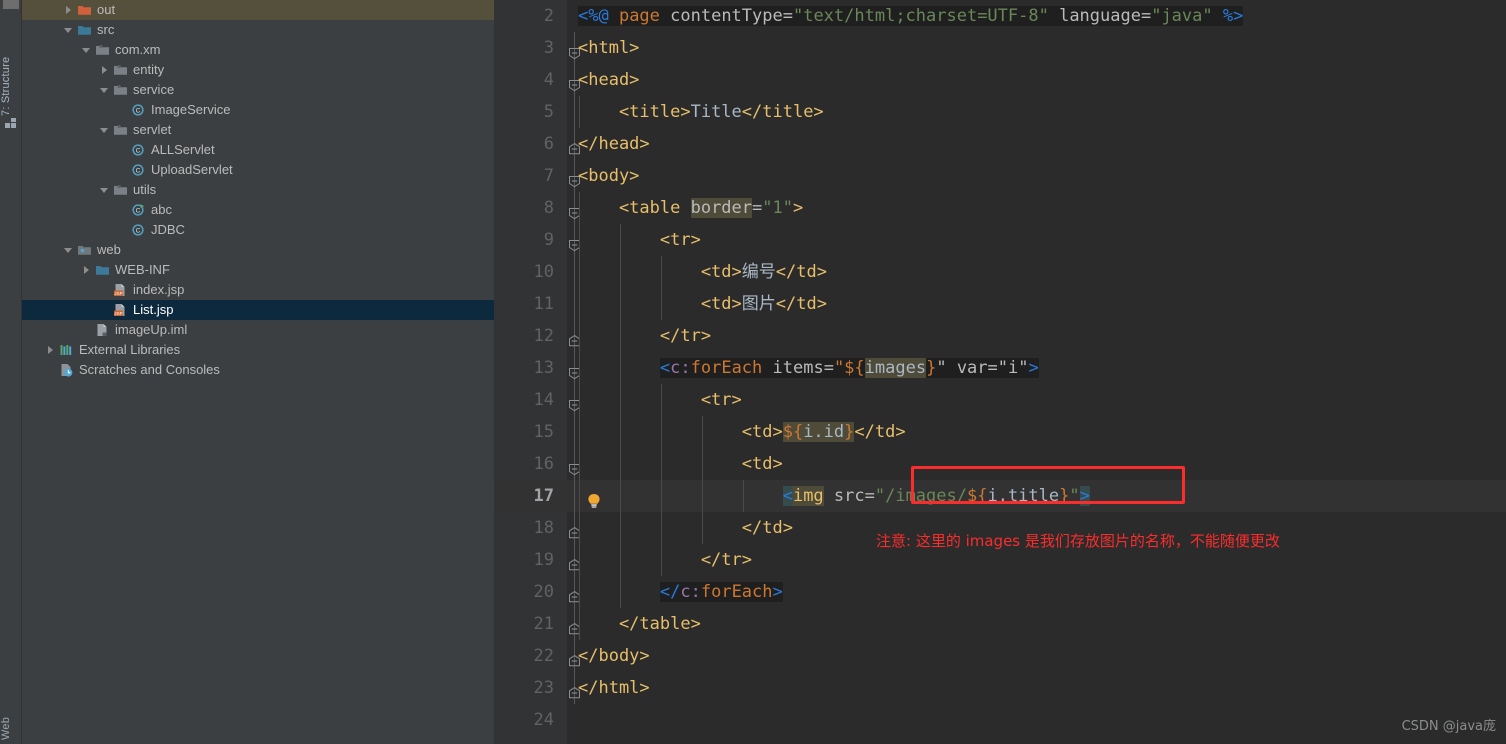 This screenshot has width=1506, height=744. Describe the element at coordinates (1000, 336) in the screenshot. I see `code-line-12: 12 </tr>` at that location.